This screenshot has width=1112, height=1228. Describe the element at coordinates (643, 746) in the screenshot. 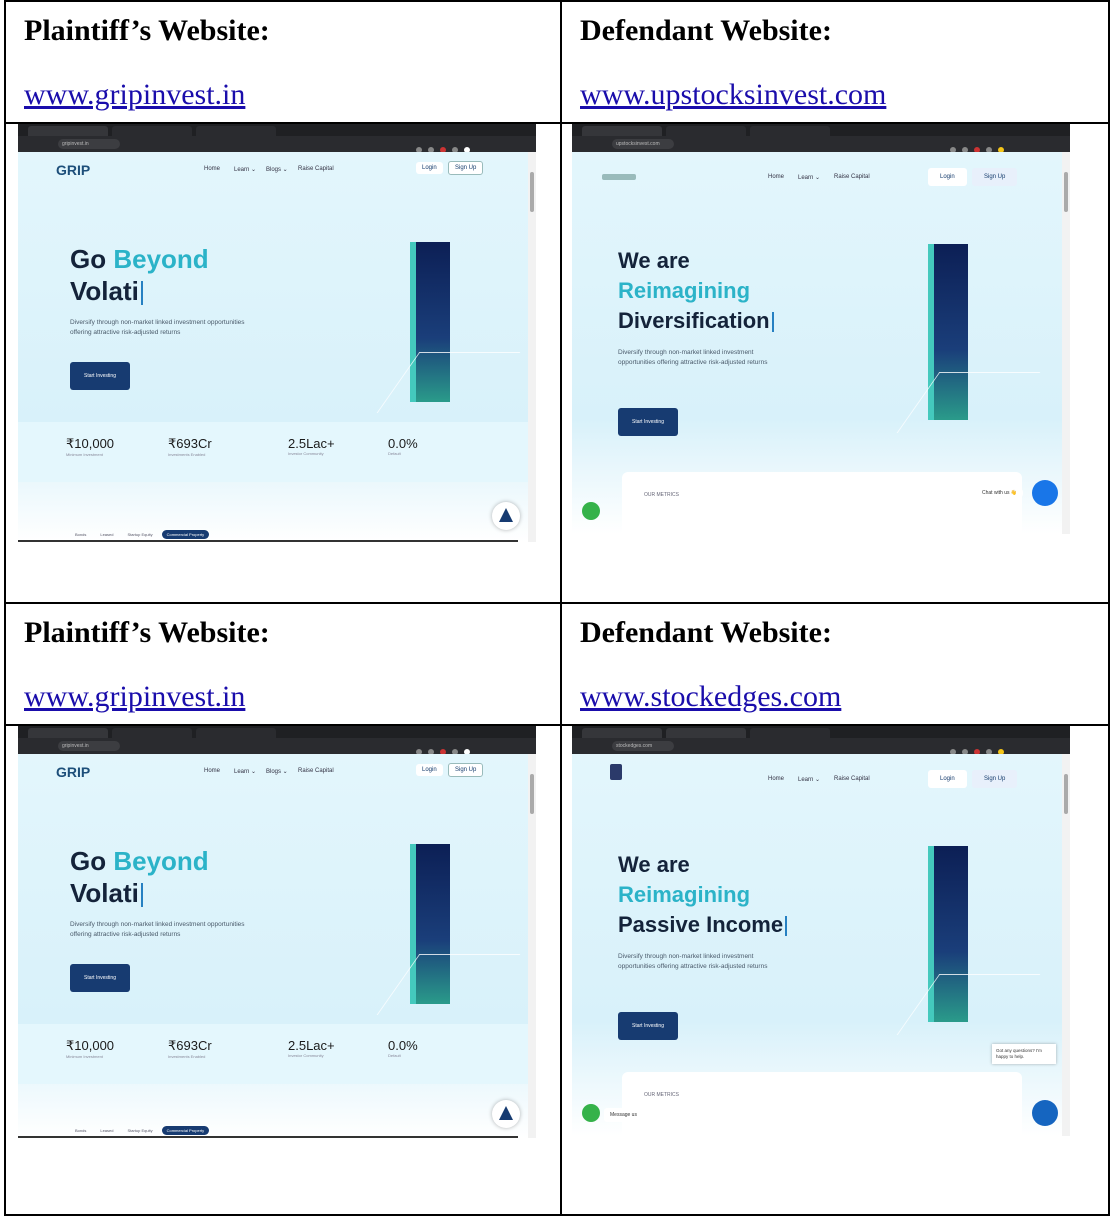

I see `address-bar: stockedges.com` at that location.